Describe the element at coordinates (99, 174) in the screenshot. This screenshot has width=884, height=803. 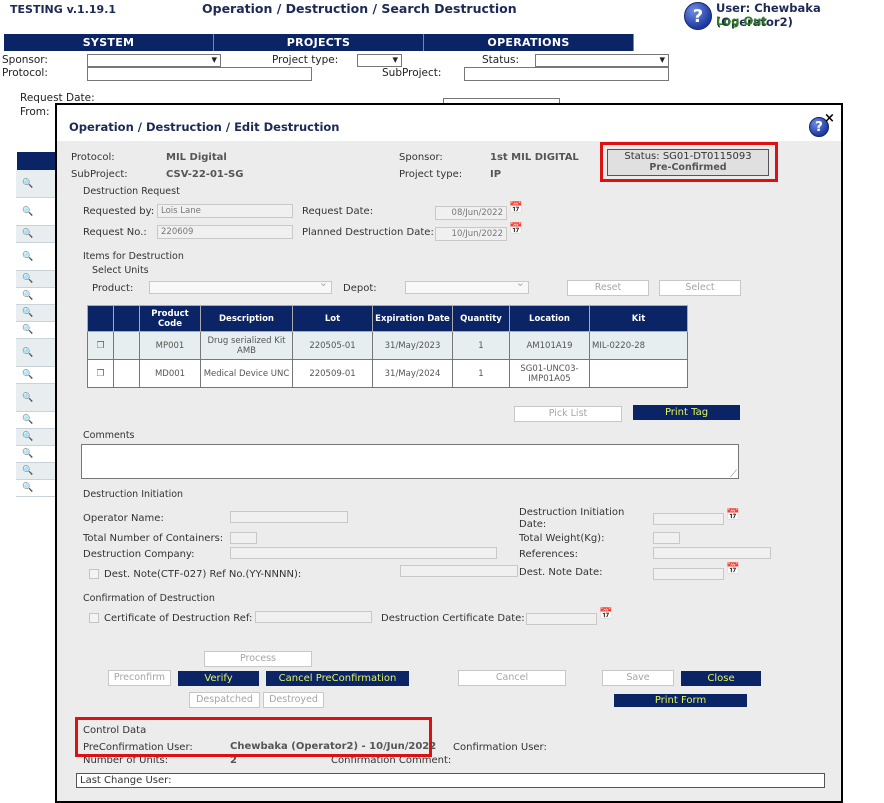
I see `subproject-label: SubProject:` at that location.